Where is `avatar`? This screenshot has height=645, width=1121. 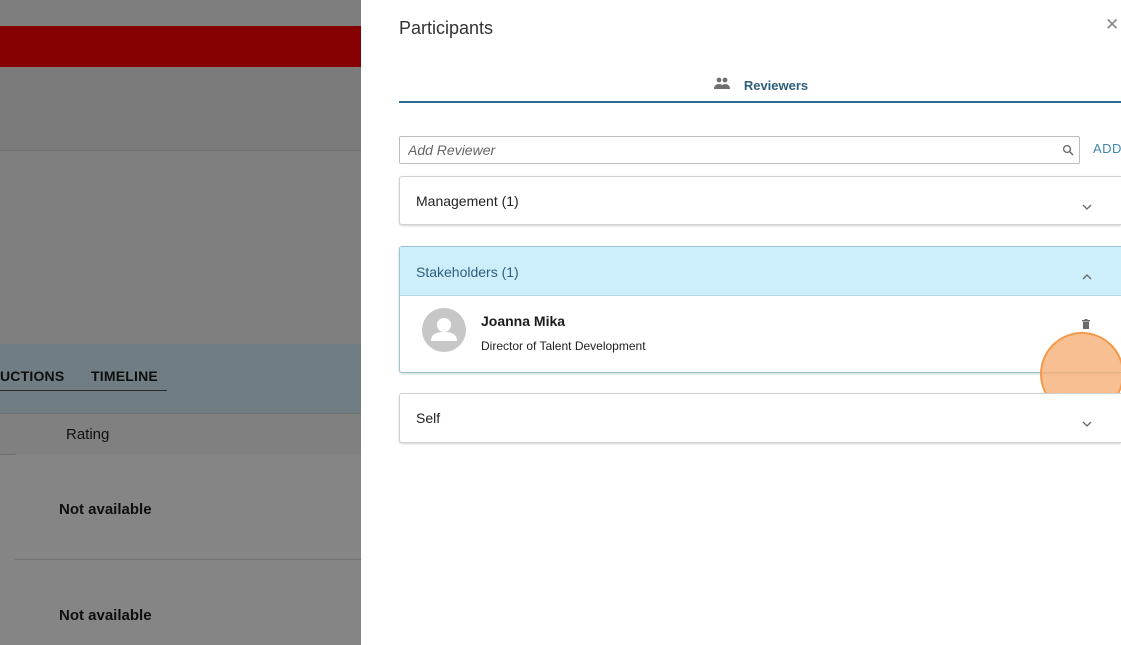
avatar is located at coordinates (444, 330).